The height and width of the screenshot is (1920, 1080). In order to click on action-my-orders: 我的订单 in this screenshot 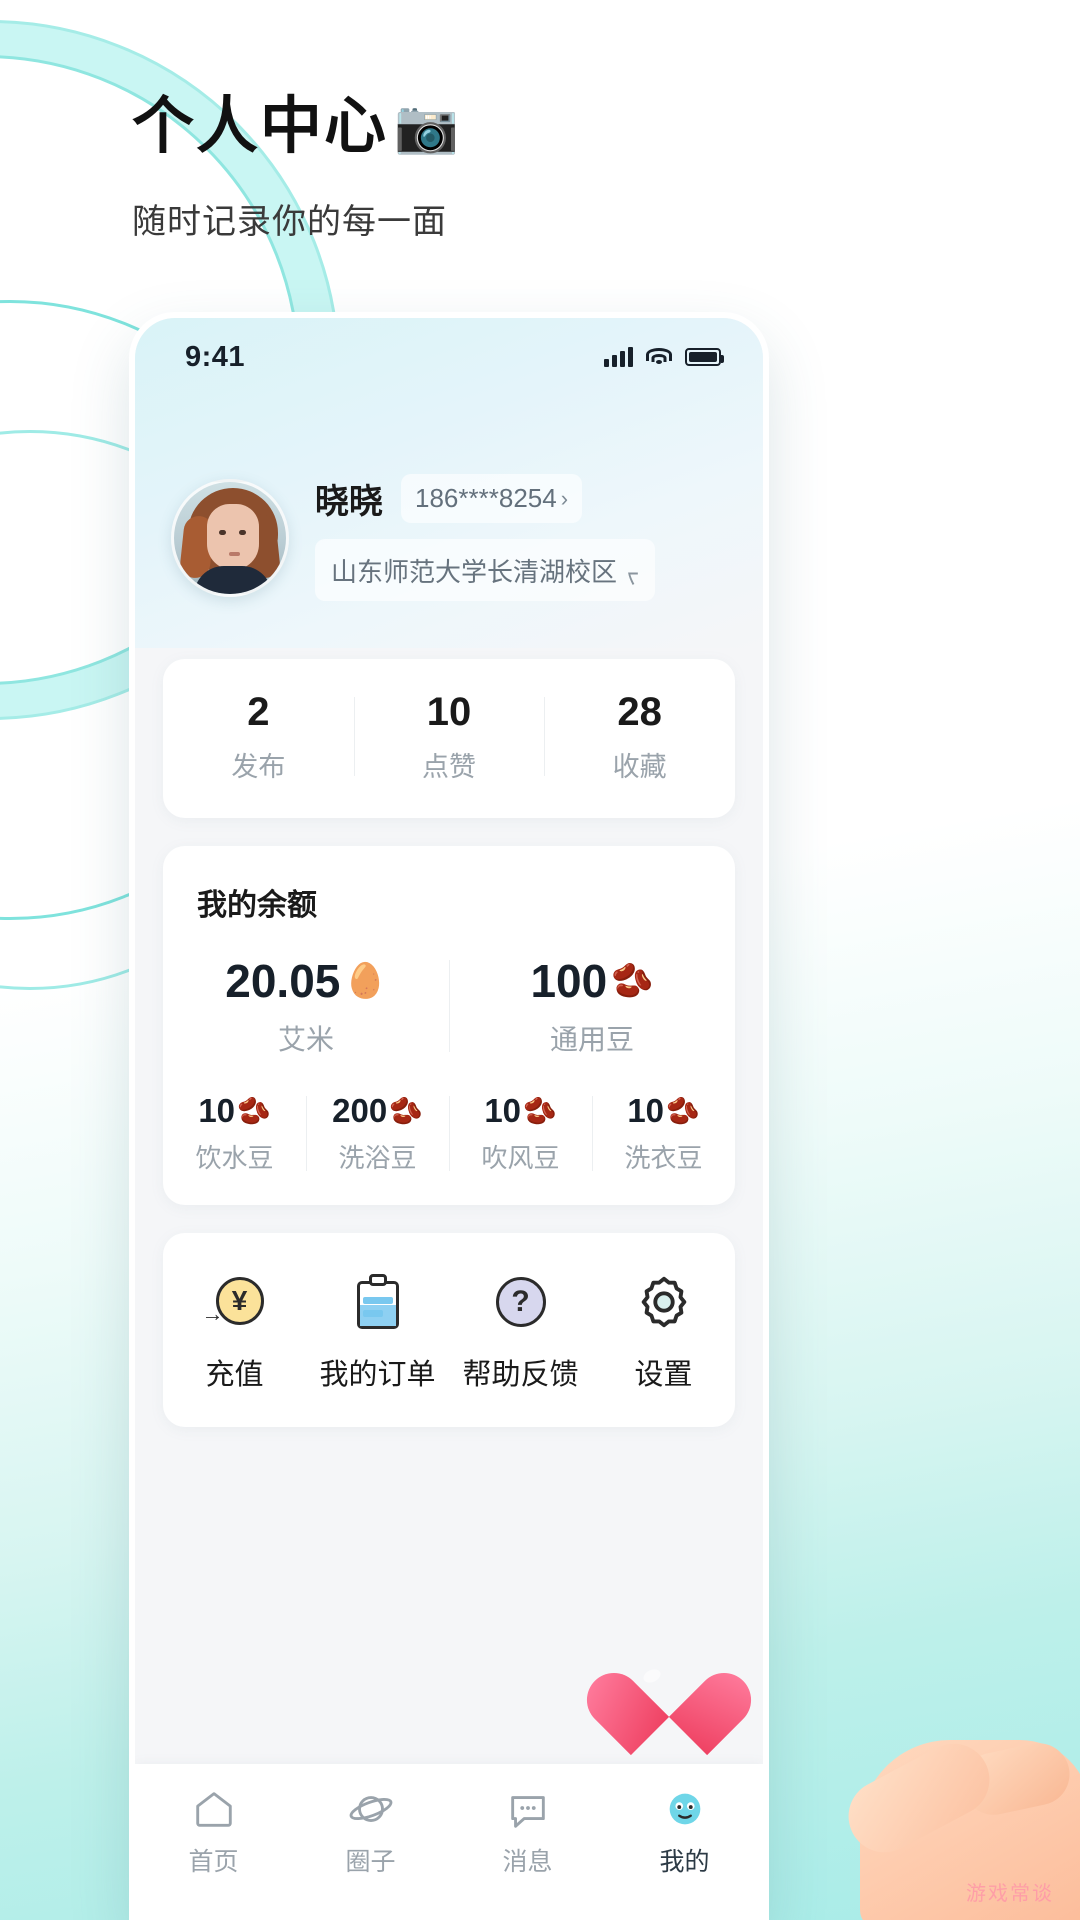, I will do `click(377, 1332)`.